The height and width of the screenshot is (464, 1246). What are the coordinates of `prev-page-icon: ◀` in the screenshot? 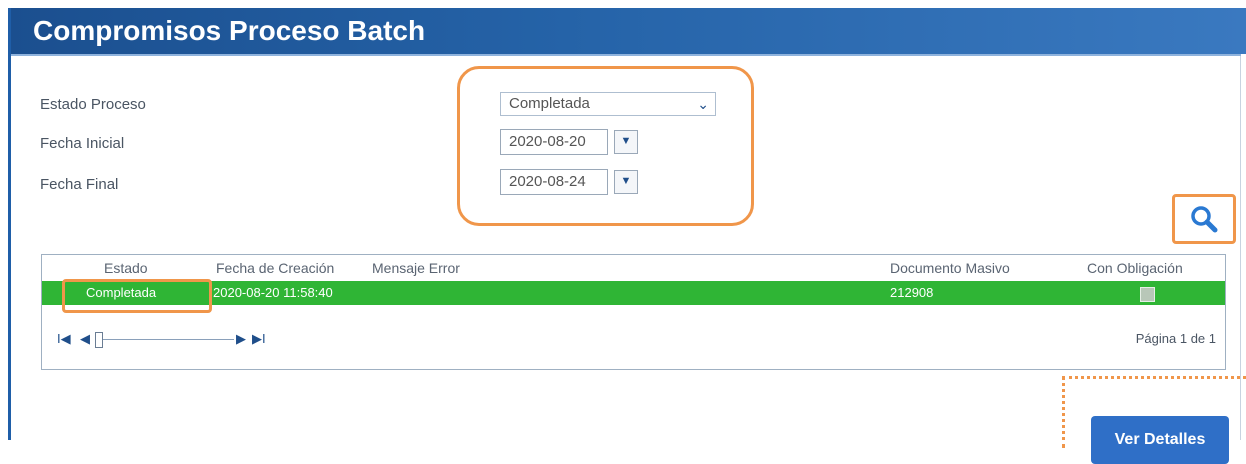 It's located at (85, 339).